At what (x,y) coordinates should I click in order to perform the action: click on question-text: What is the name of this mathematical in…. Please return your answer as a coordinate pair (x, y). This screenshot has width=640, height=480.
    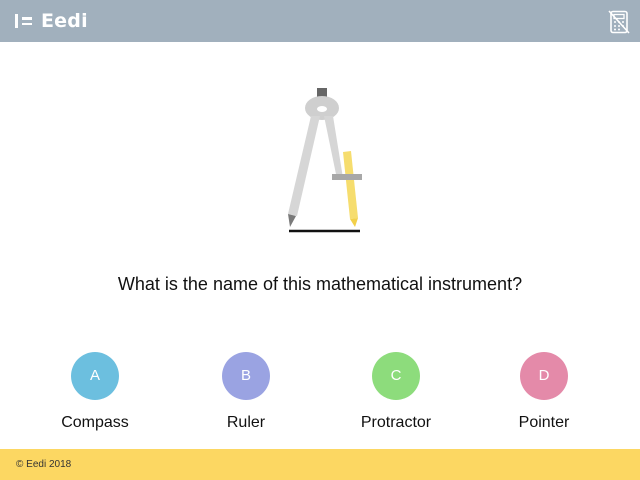
    Looking at the image, I should click on (320, 284).